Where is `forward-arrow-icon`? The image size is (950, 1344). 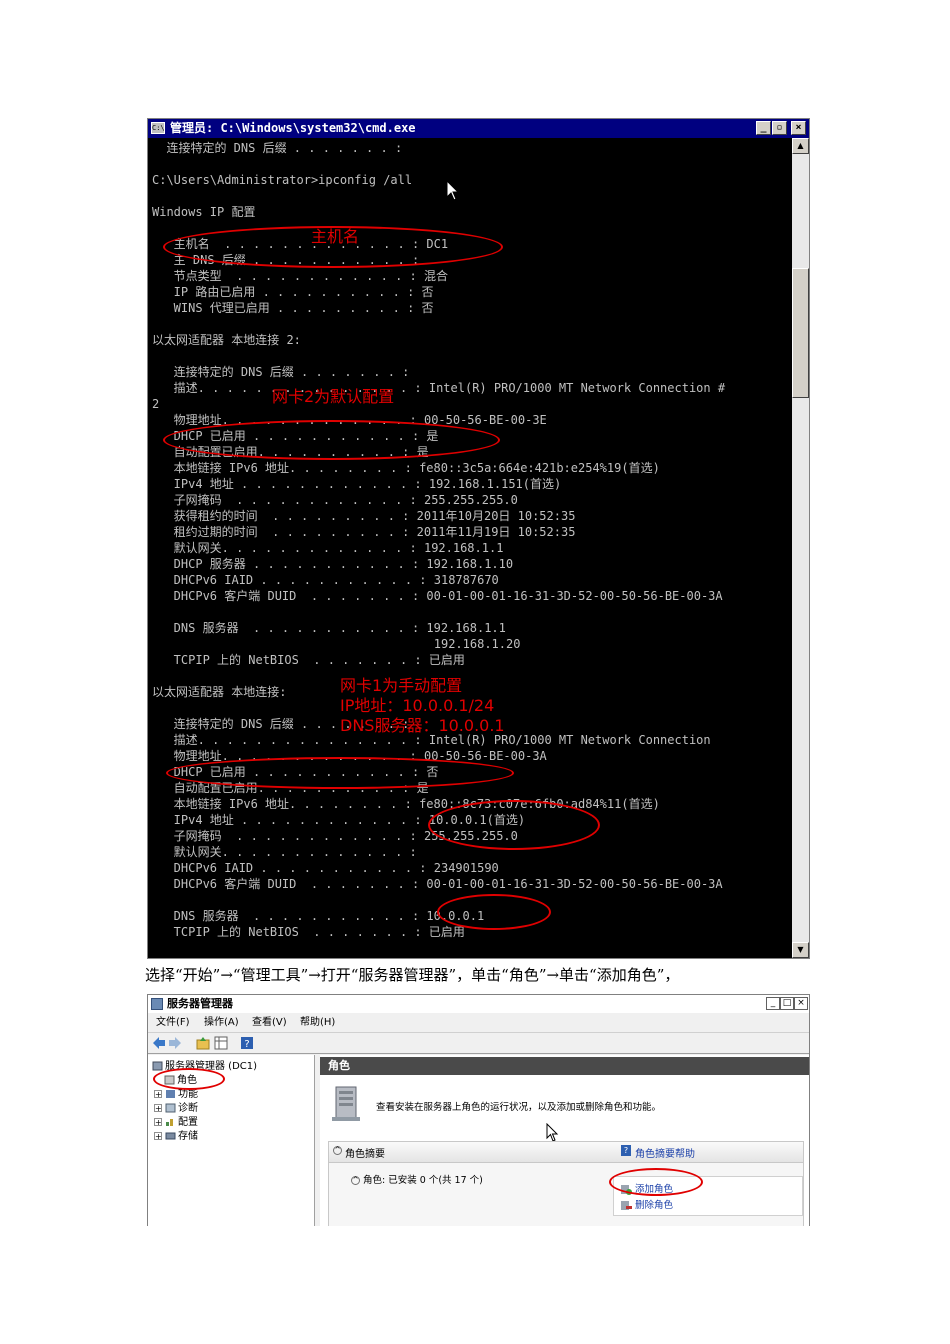 forward-arrow-icon is located at coordinates (175, 1043).